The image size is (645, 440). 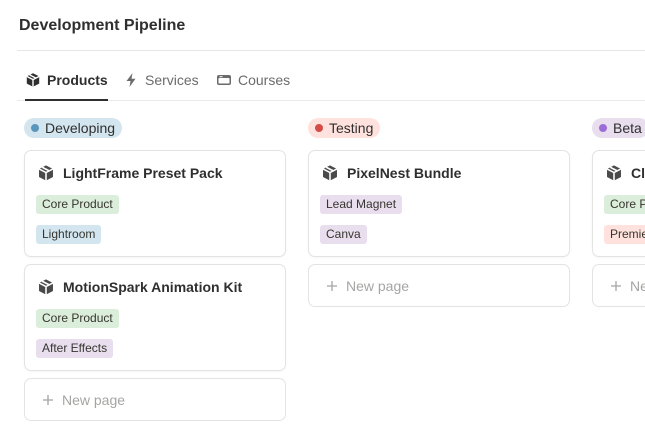 I want to click on card-title: MotionSpark Animation Kit, so click(x=139, y=287).